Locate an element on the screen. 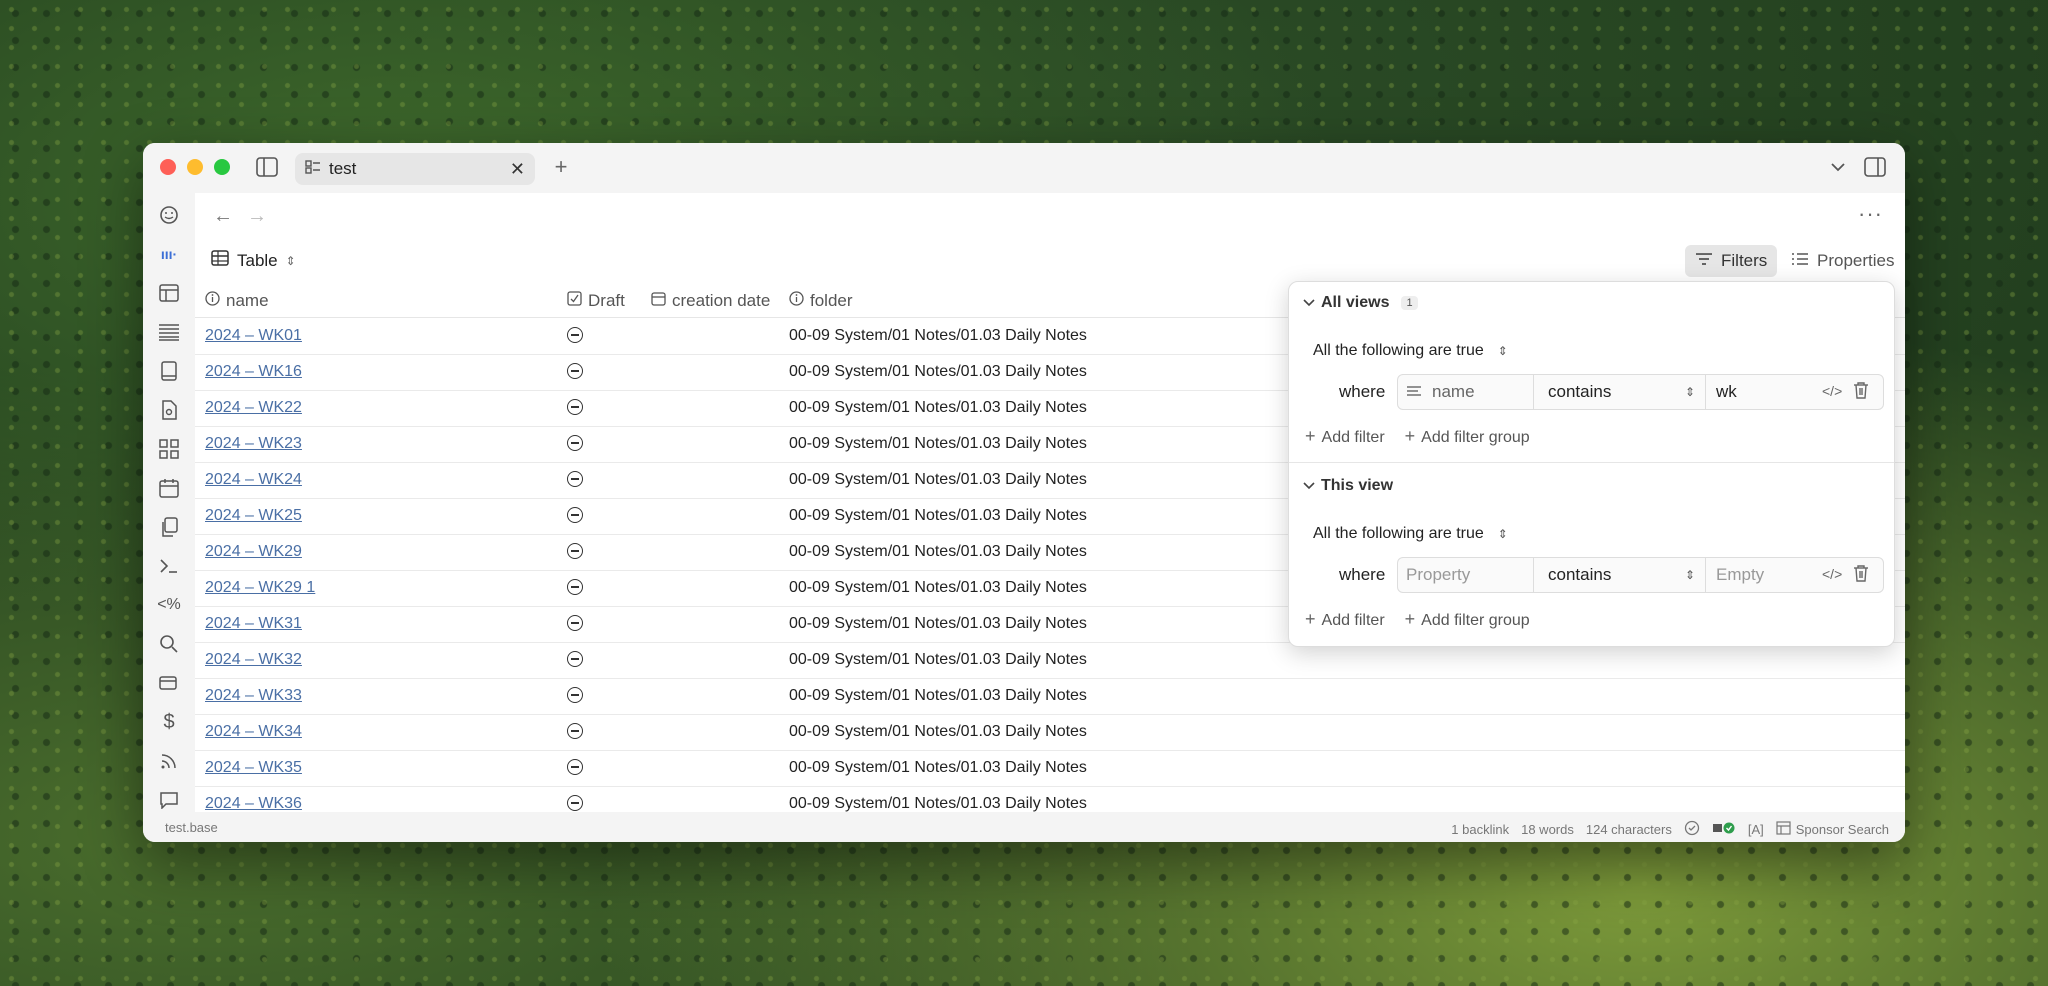 Image resolution: width=2048 pixels, height=986 pixels. chevron-down-icon is located at coordinates (1838, 167).